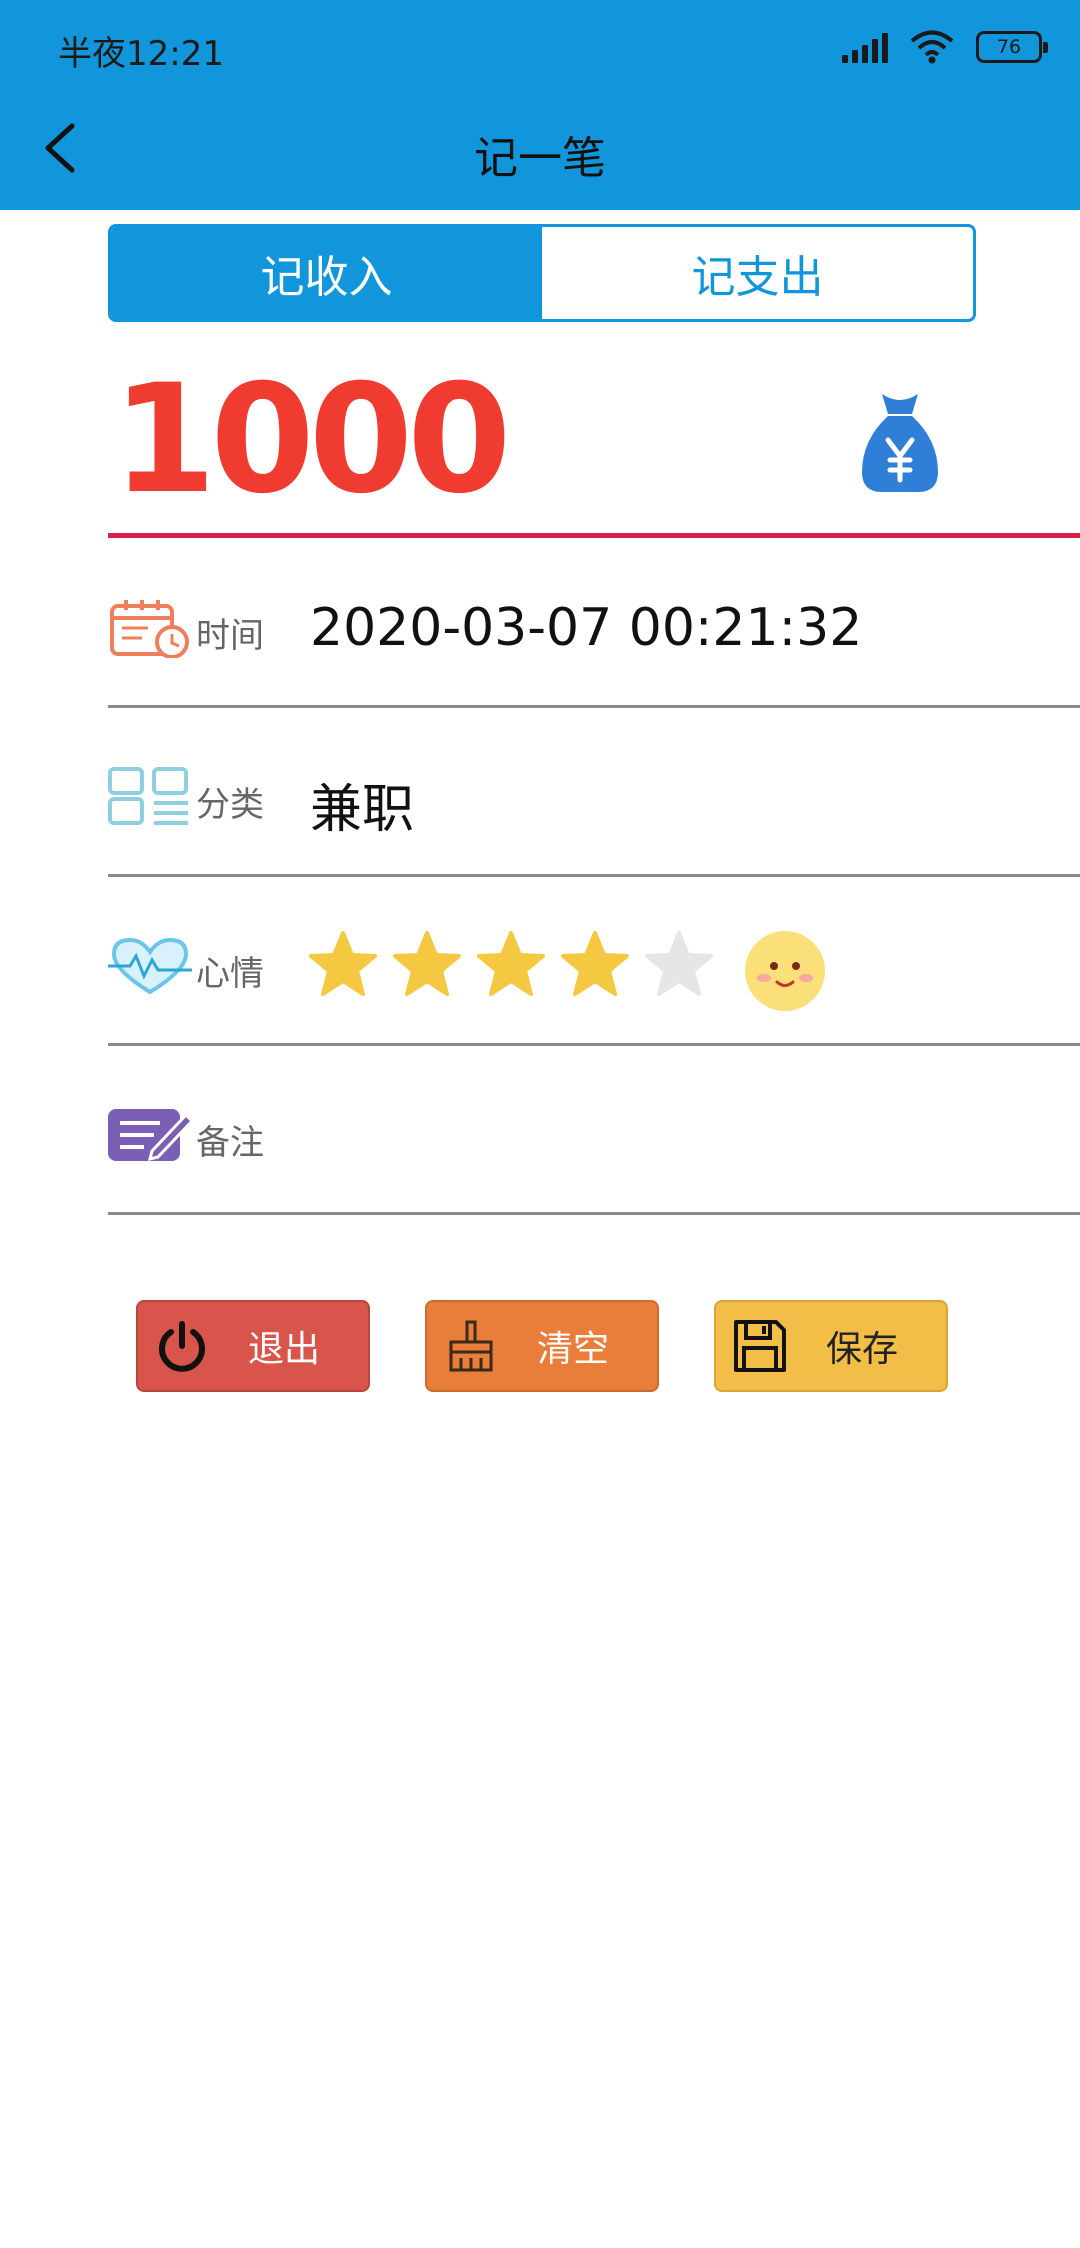 The width and height of the screenshot is (1080, 2248). I want to click on time-label: 时间, so click(230, 636).